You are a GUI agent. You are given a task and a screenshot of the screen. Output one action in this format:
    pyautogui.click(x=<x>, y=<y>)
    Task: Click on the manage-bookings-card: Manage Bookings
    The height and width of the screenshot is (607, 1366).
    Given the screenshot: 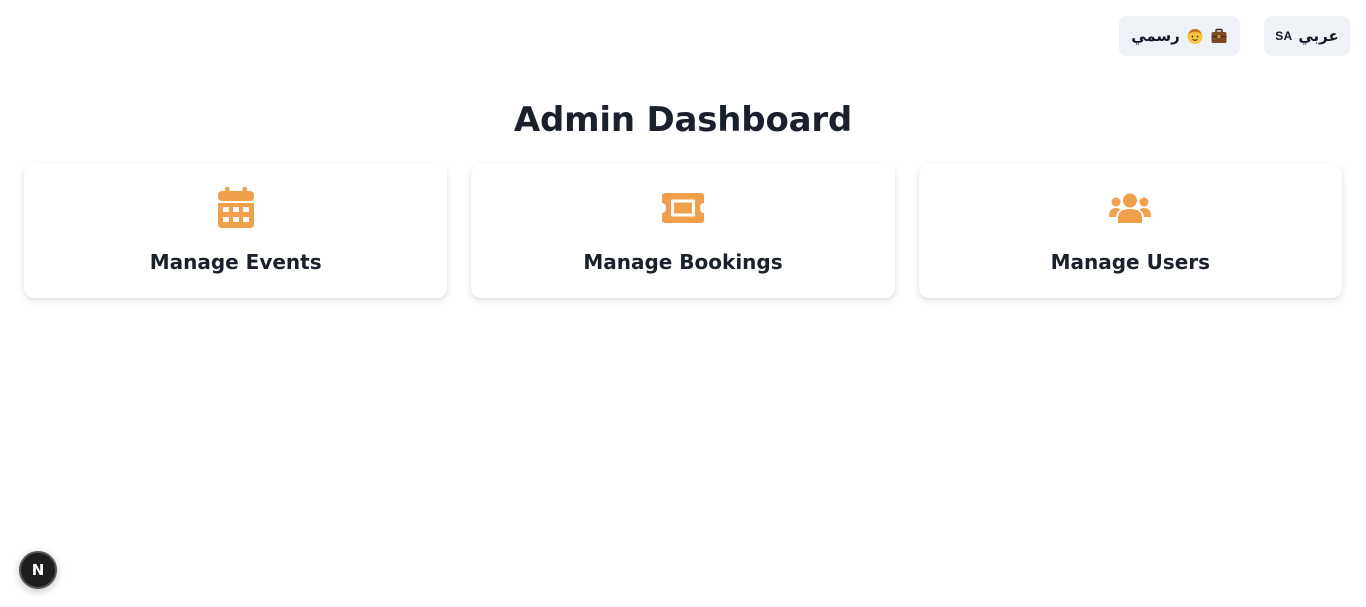 What is the action you would take?
    pyautogui.click(x=683, y=231)
    